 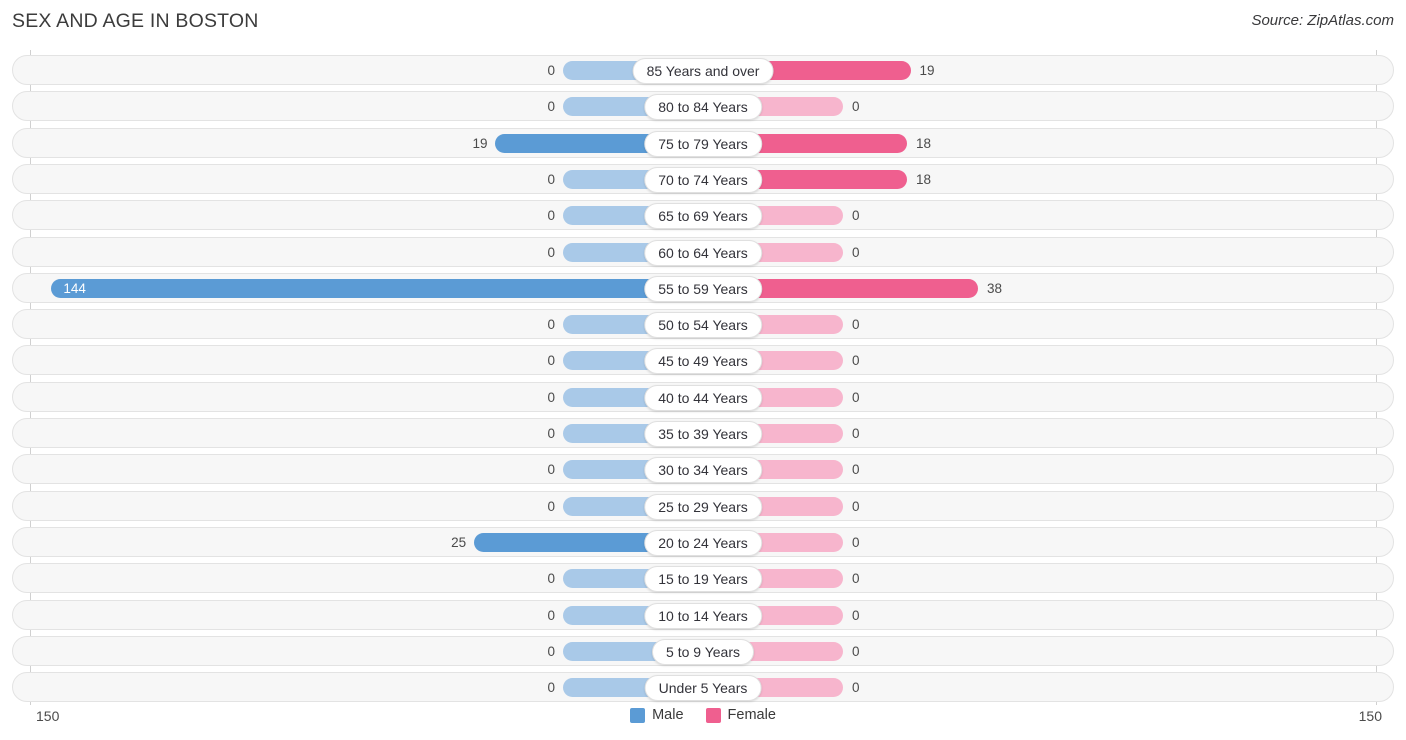 I want to click on legend-label: Male, so click(x=668, y=715).